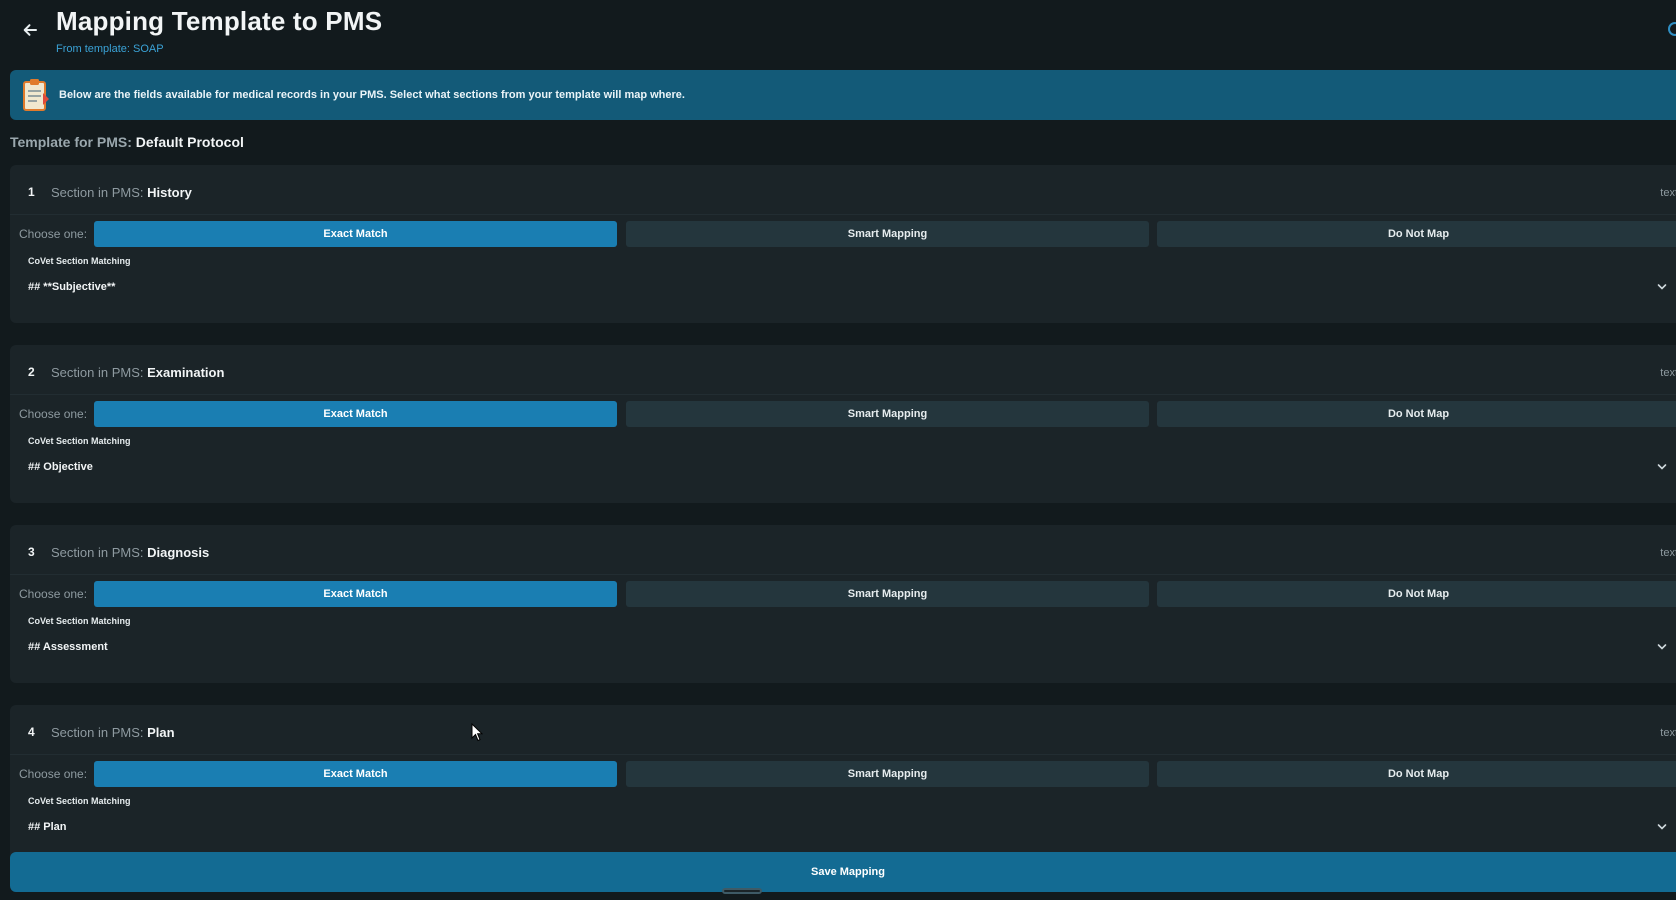 Image resolution: width=1676 pixels, height=900 pixels. Describe the element at coordinates (189, 142) in the screenshot. I see `template-name: Default Protocol` at that location.